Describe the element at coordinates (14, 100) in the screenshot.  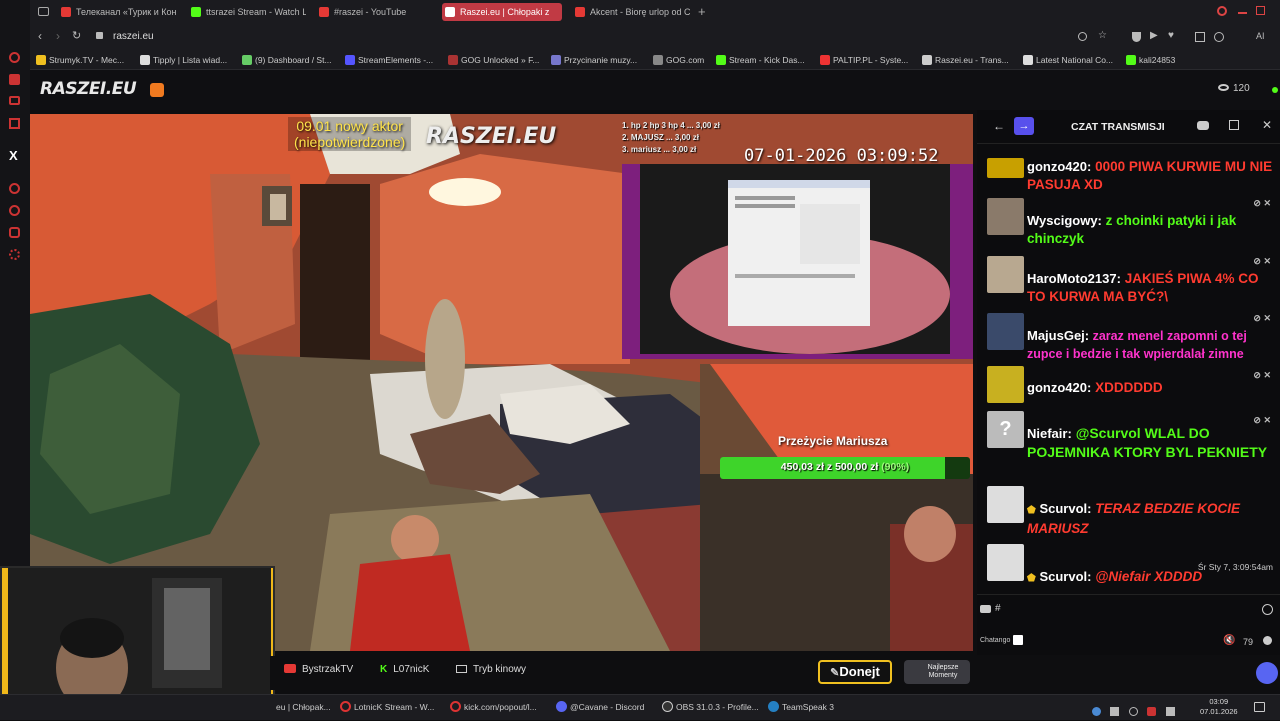
I see `sidebar-wallet-icon` at that location.